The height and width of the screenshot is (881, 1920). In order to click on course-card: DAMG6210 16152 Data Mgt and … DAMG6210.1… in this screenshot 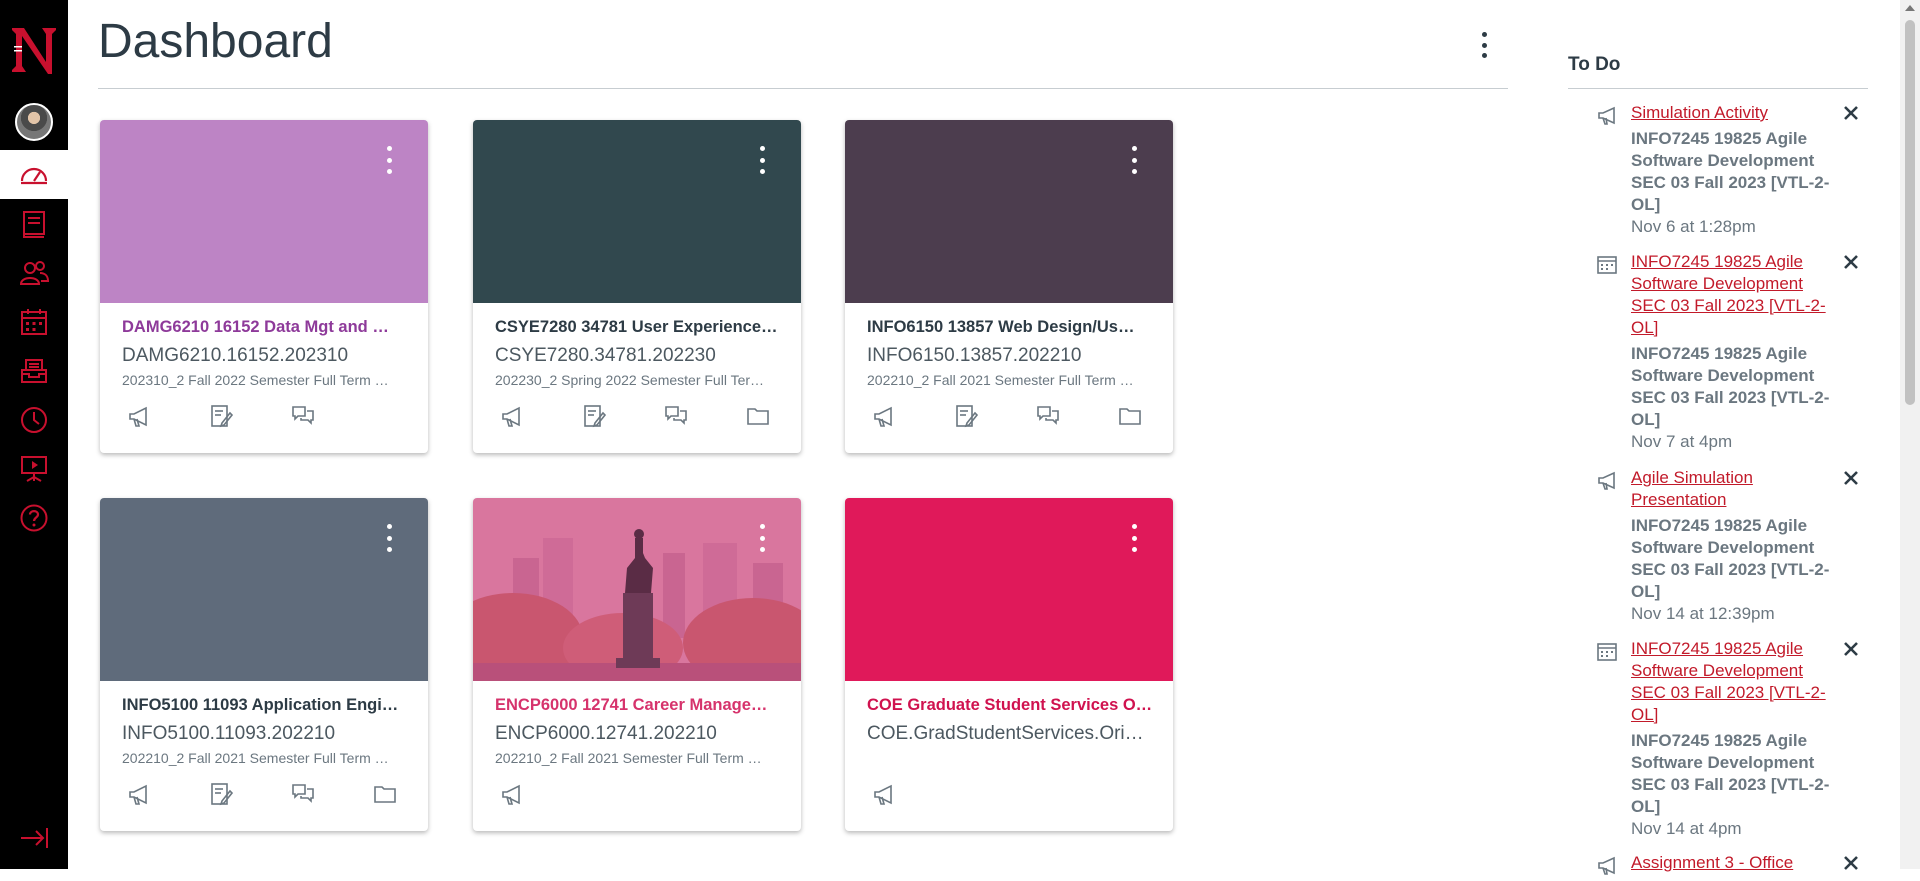, I will do `click(264, 286)`.